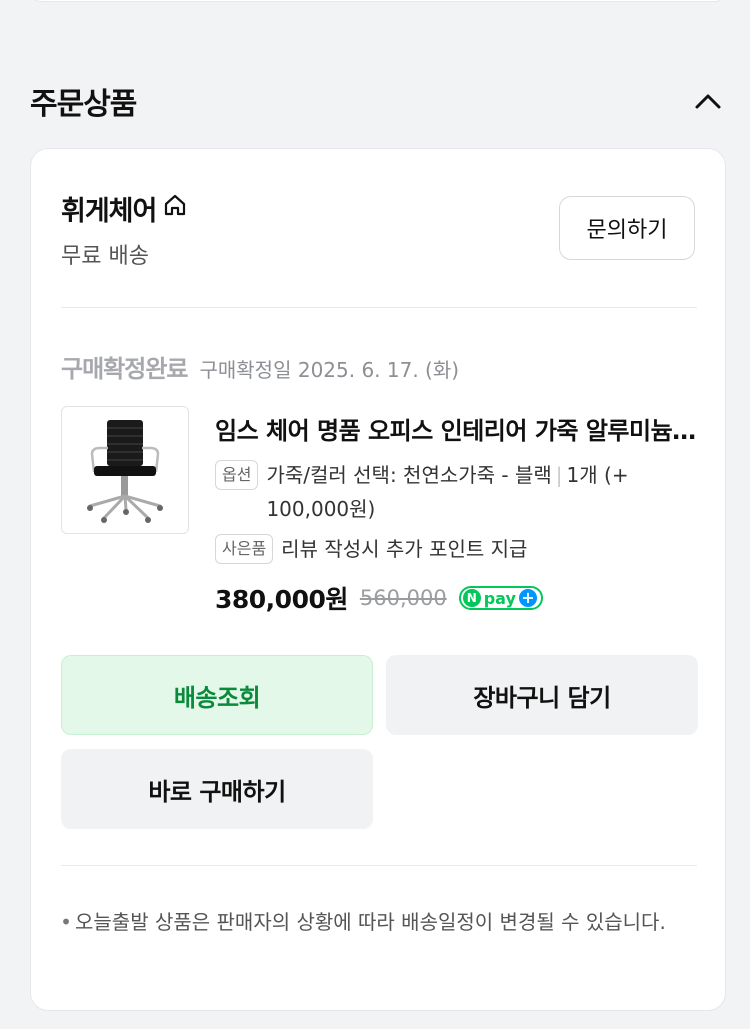 The image size is (750, 1029). I want to click on section-header: 주문상품, so click(378, 101).